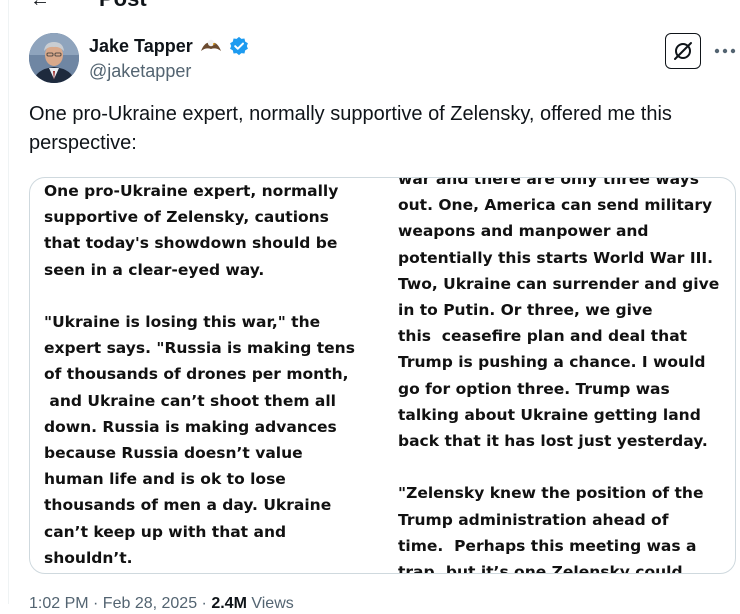 This screenshot has width=740, height=614. Describe the element at coordinates (190, 426) in the screenshot. I see `media-left-line: down. Russia is making advances` at that location.